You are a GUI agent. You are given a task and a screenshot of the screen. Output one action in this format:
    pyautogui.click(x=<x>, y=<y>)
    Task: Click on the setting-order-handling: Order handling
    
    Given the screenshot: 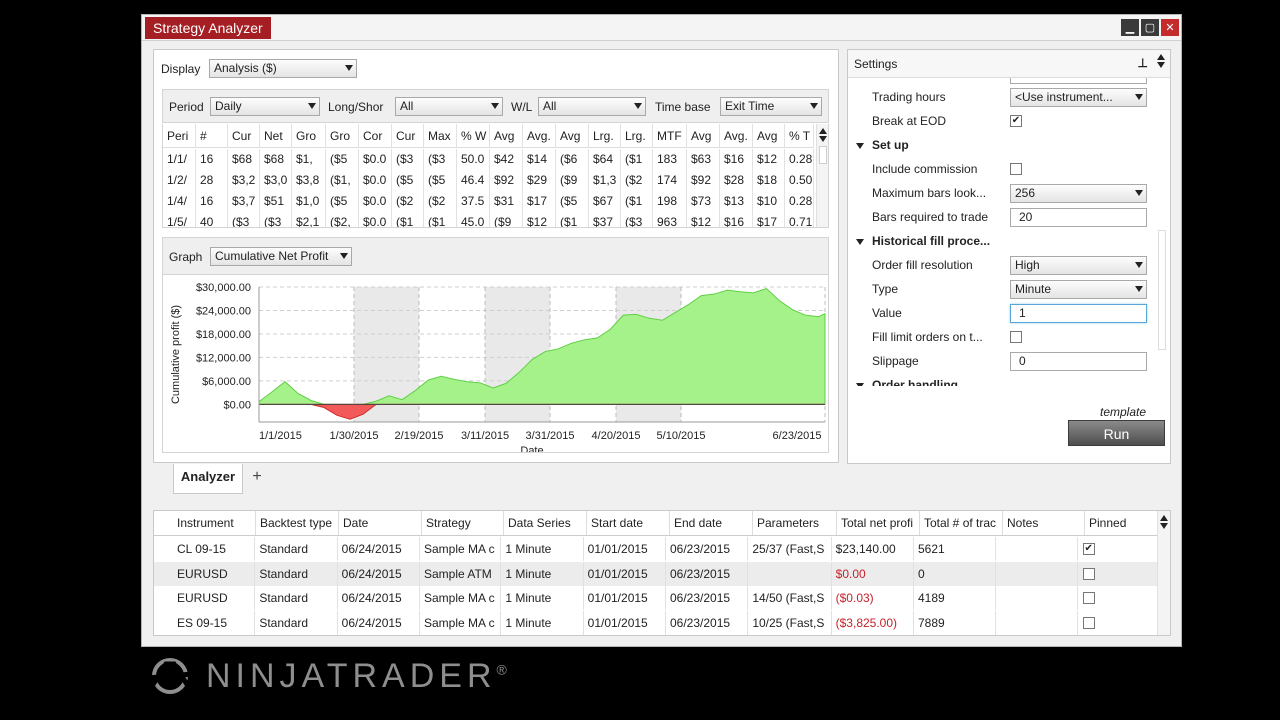 What is the action you would take?
    pyautogui.click(x=1004, y=380)
    